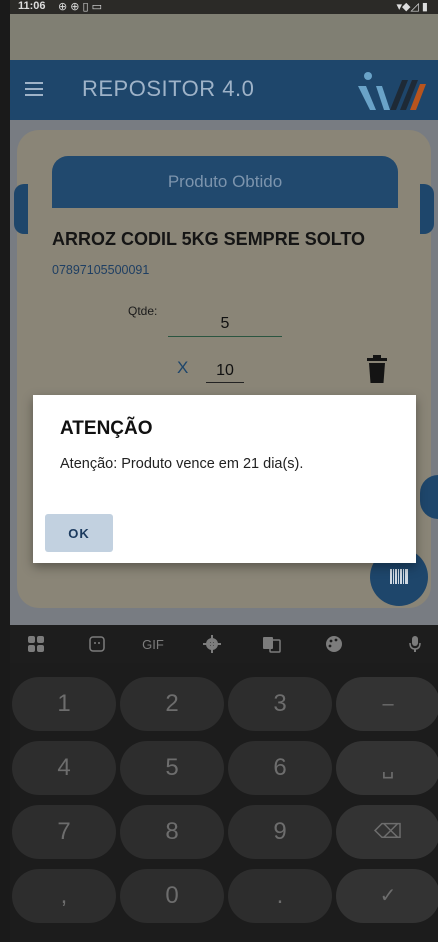 The height and width of the screenshot is (942, 438). What do you see at coordinates (64, 832) in the screenshot?
I see `key-7: 7` at bounding box center [64, 832].